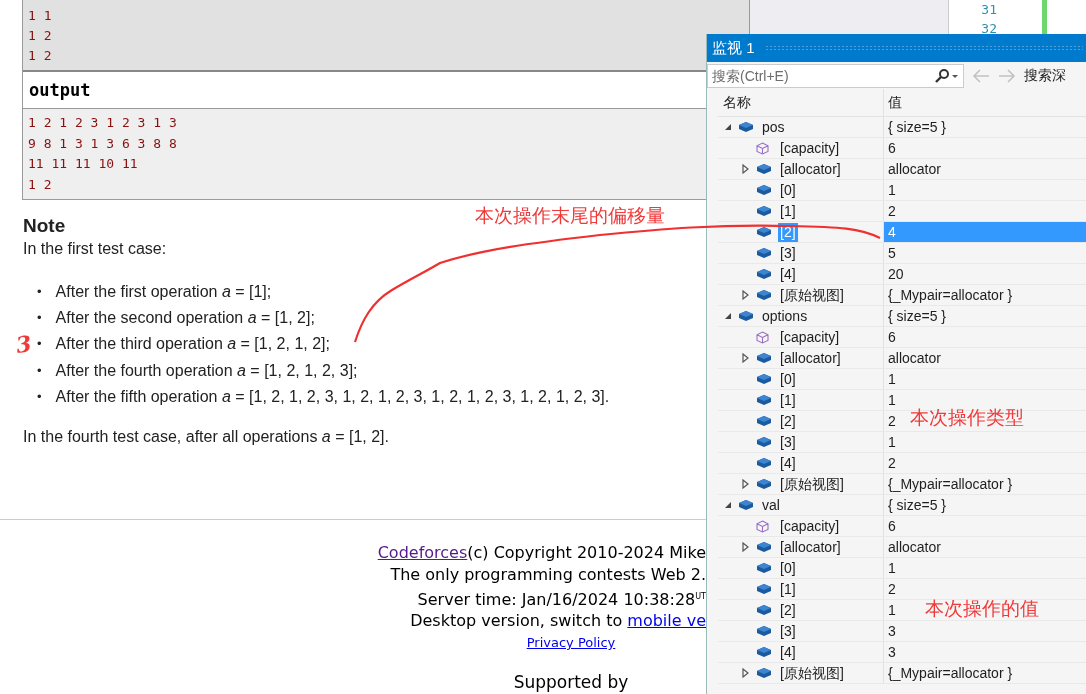 The width and height of the screenshot is (1086, 694). I want to click on search-depth-label: 搜索深, so click(1045, 75).